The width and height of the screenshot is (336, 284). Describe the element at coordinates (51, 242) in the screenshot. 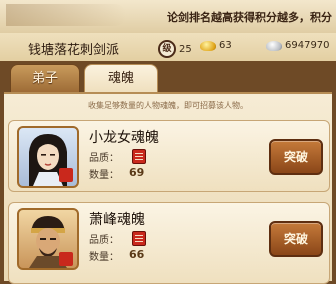

I see `male-warrior-icon` at that location.